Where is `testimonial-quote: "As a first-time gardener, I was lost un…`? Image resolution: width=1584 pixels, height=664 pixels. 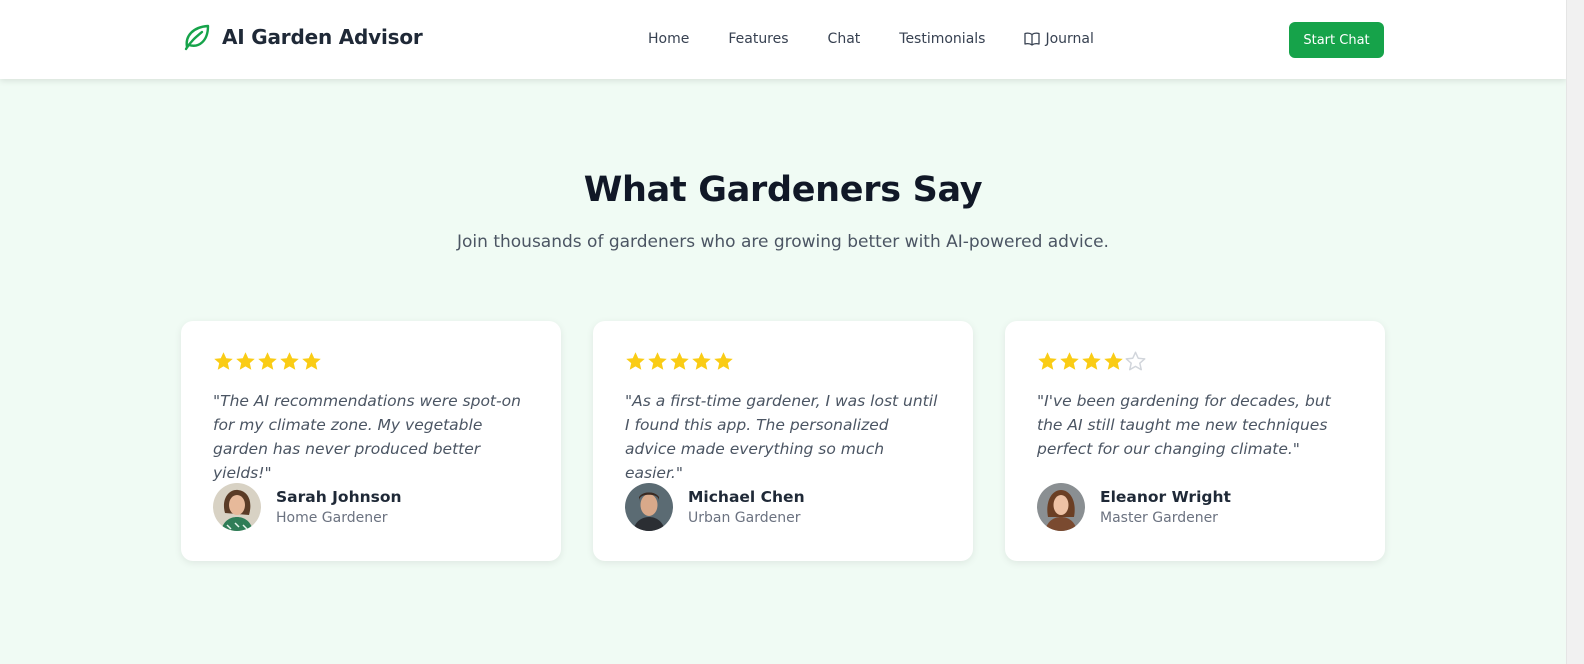 testimonial-quote: "As a first-time gardener, I was lost un… is located at coordinates (781, 437).